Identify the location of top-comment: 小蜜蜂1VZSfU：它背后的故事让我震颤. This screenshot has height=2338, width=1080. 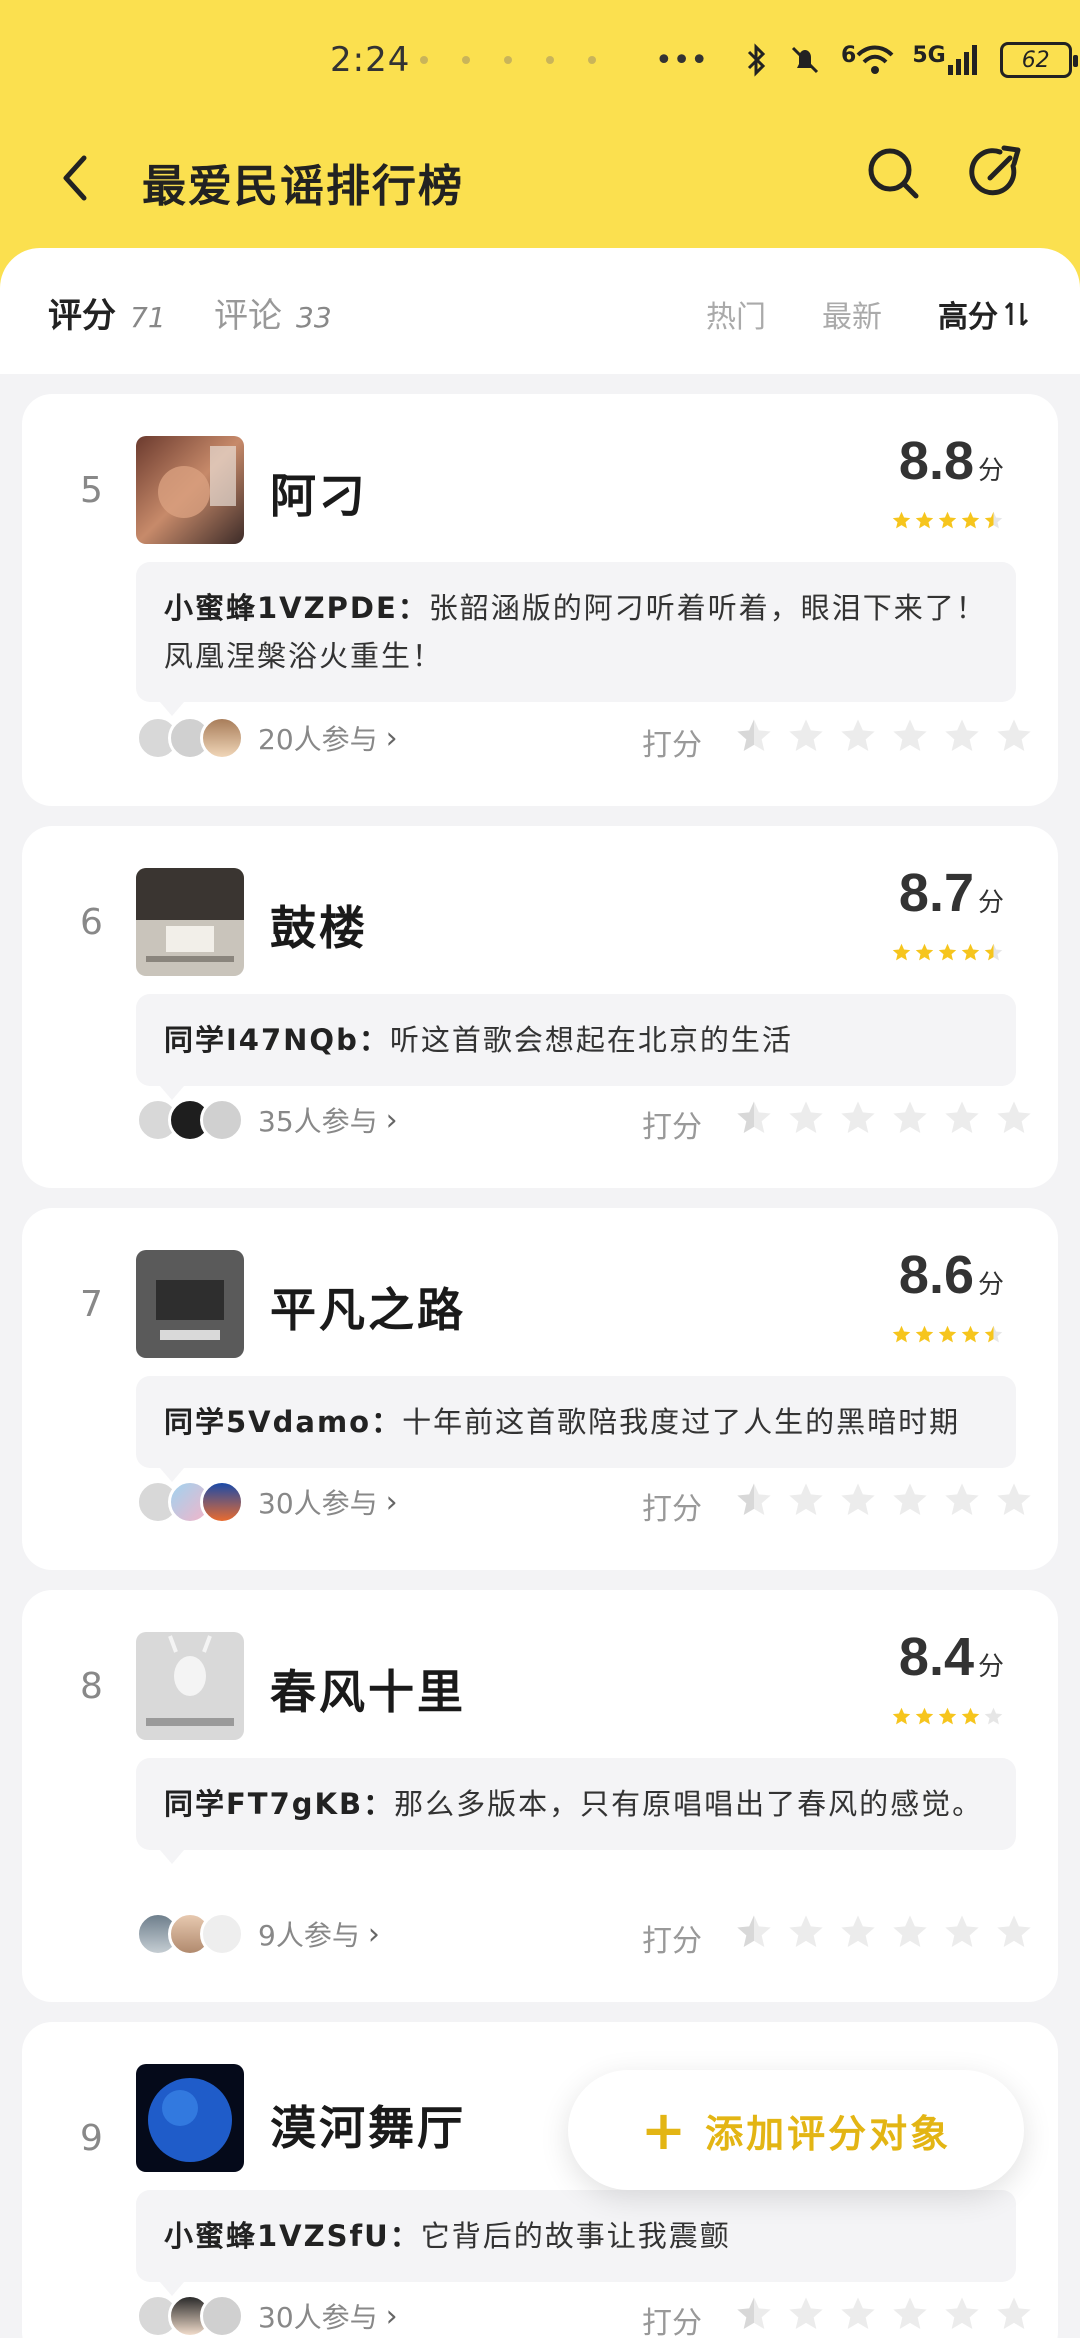
(576, 2243).